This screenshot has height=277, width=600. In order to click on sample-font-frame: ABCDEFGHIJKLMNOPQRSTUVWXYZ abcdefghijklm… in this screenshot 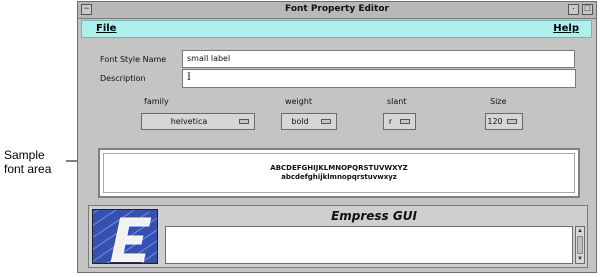, I will do `click(339, 173)`.